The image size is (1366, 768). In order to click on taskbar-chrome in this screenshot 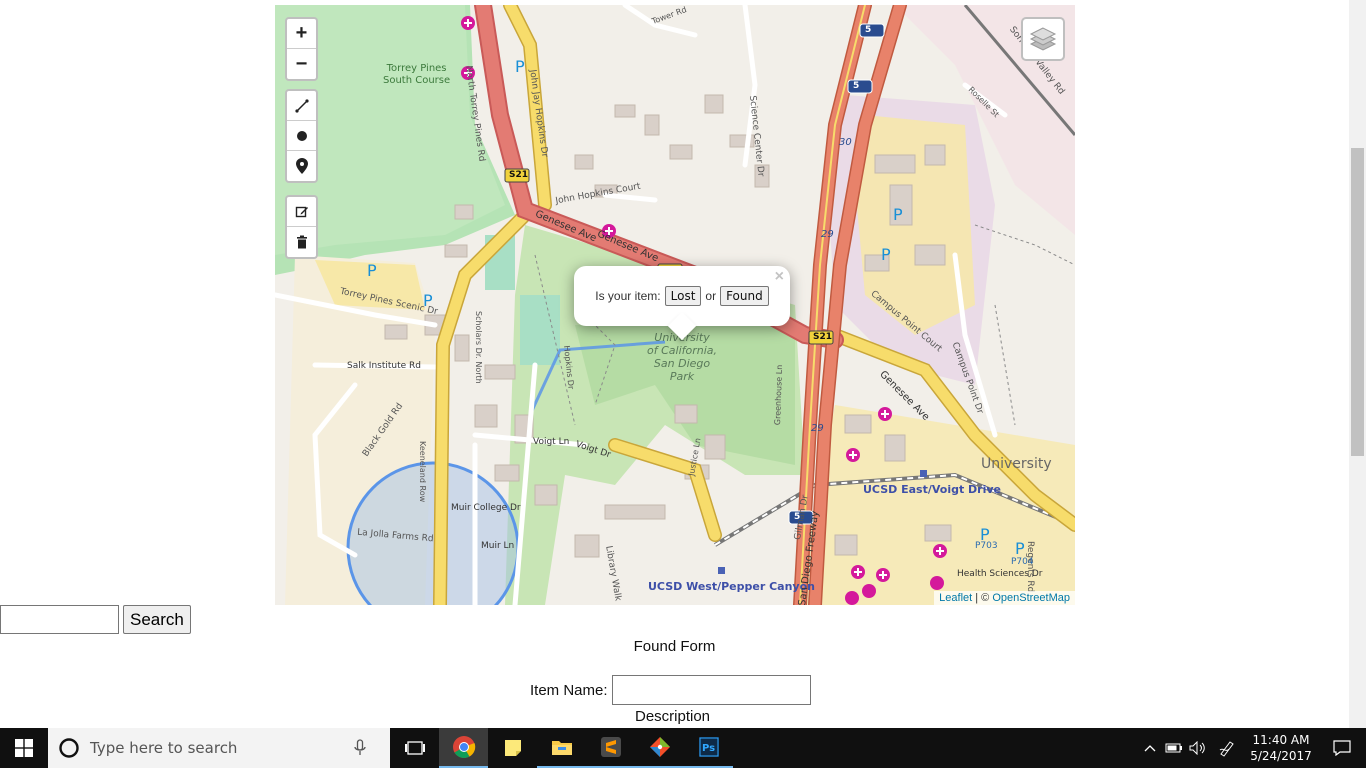, I will do `click(463, 748)`.